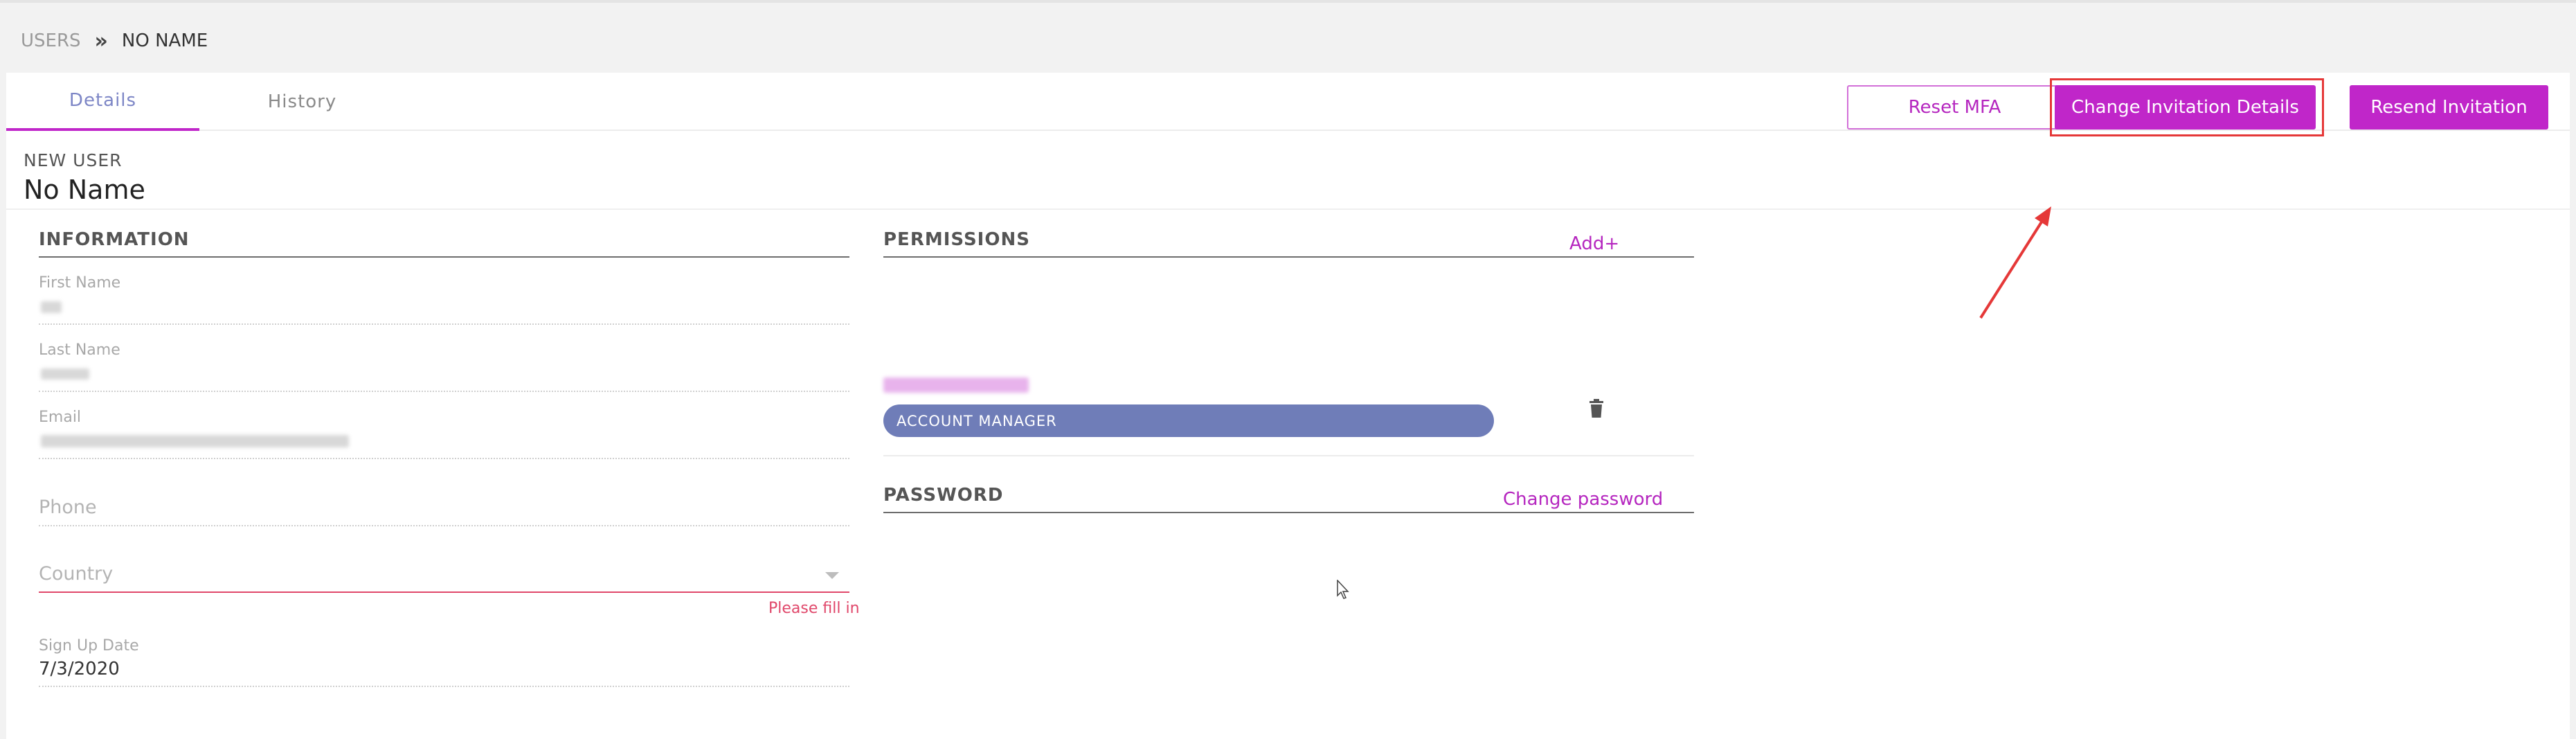  What do you see at coordinates (1596, 408) in the screenshot?
I see `trash-icon` at bounding box center [1596, 408].